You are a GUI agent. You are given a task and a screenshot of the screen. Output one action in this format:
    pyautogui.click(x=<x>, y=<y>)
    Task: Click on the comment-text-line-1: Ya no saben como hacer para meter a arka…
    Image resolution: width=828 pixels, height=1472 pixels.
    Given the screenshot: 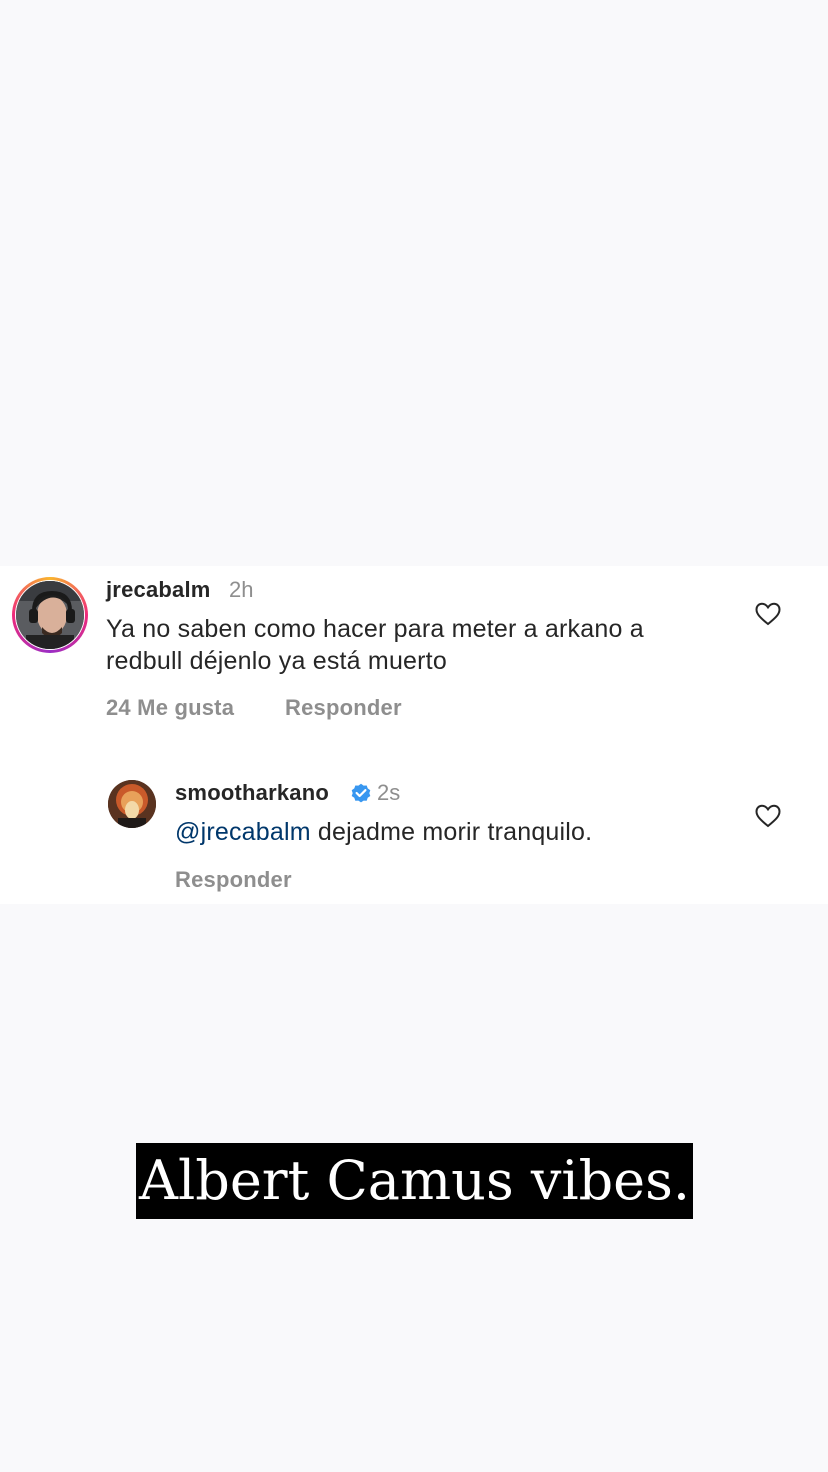 What is the action you would take?
    pyautogui.click(x=375, y=629)
    